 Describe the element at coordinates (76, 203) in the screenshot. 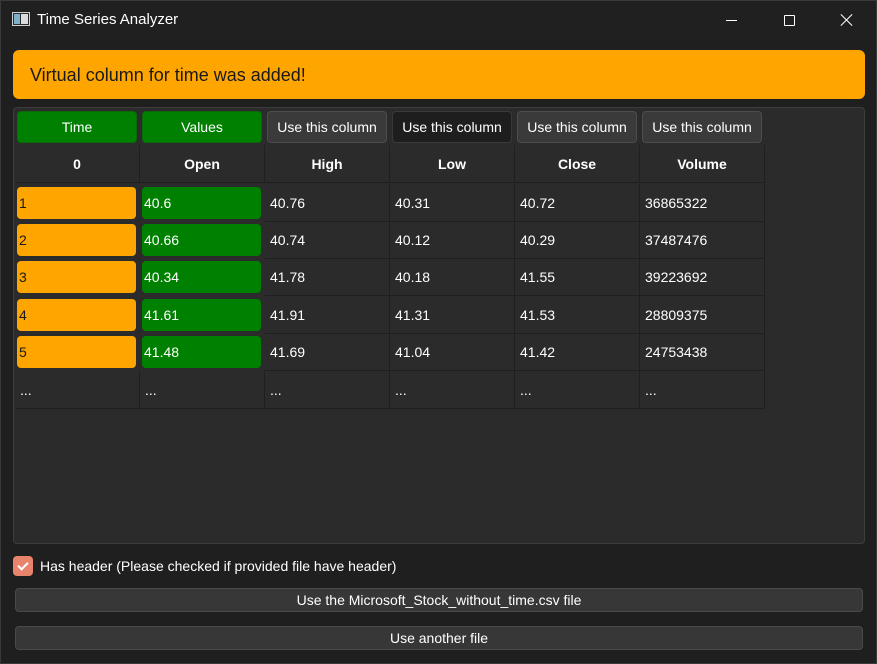

I see `time-cell: 1` at that location.